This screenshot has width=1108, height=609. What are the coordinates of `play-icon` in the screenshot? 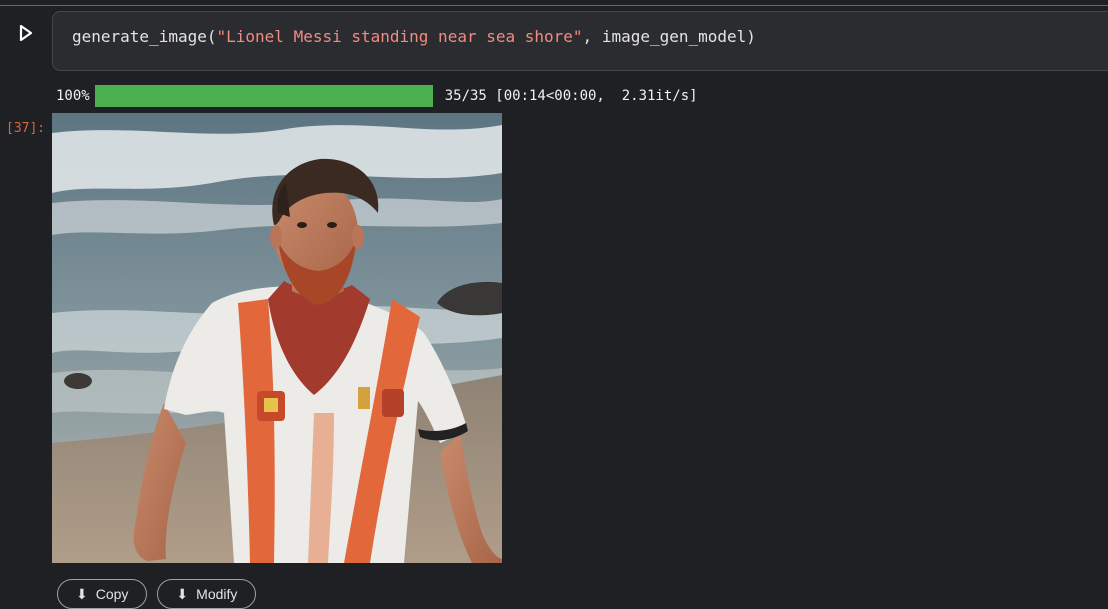 It's located at (26, 33).